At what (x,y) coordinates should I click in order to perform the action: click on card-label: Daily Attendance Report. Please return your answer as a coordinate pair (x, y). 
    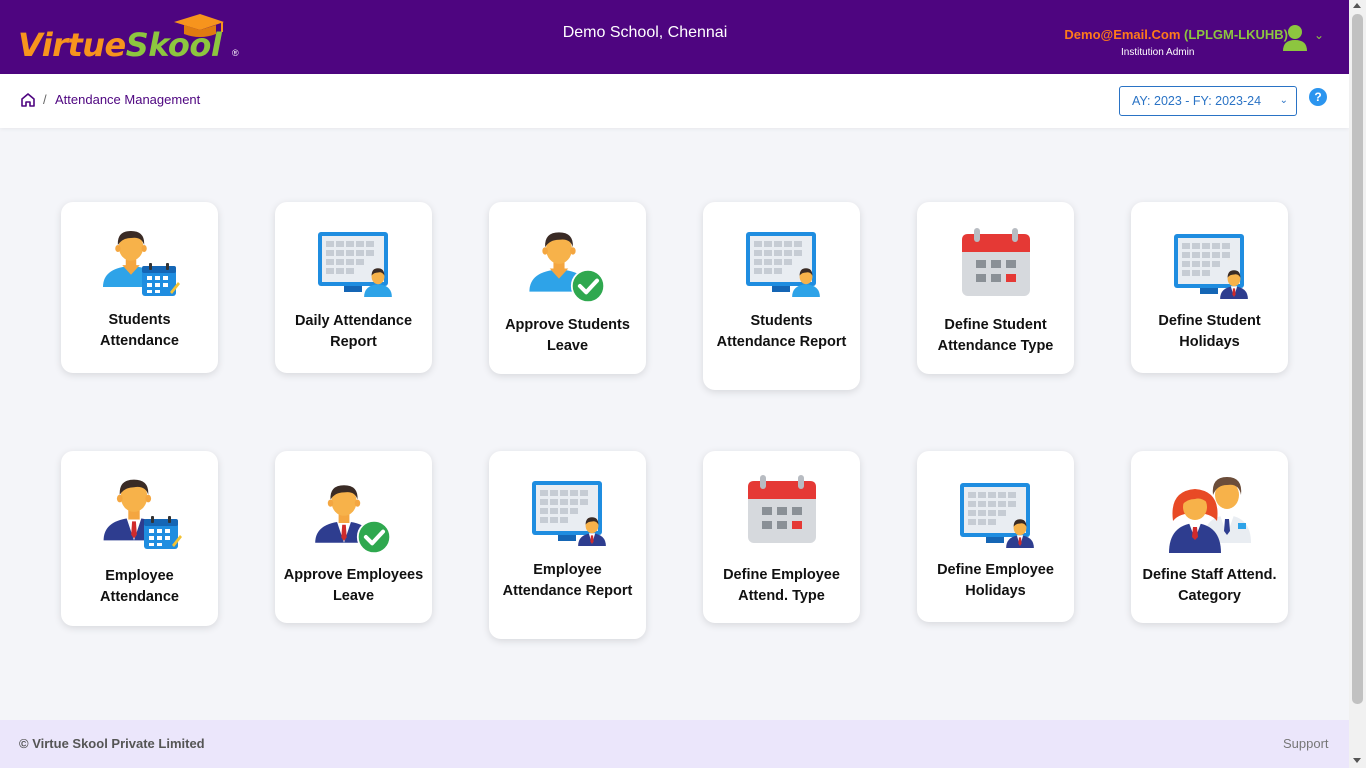
    Looking at the image, I should click on (353, 331).